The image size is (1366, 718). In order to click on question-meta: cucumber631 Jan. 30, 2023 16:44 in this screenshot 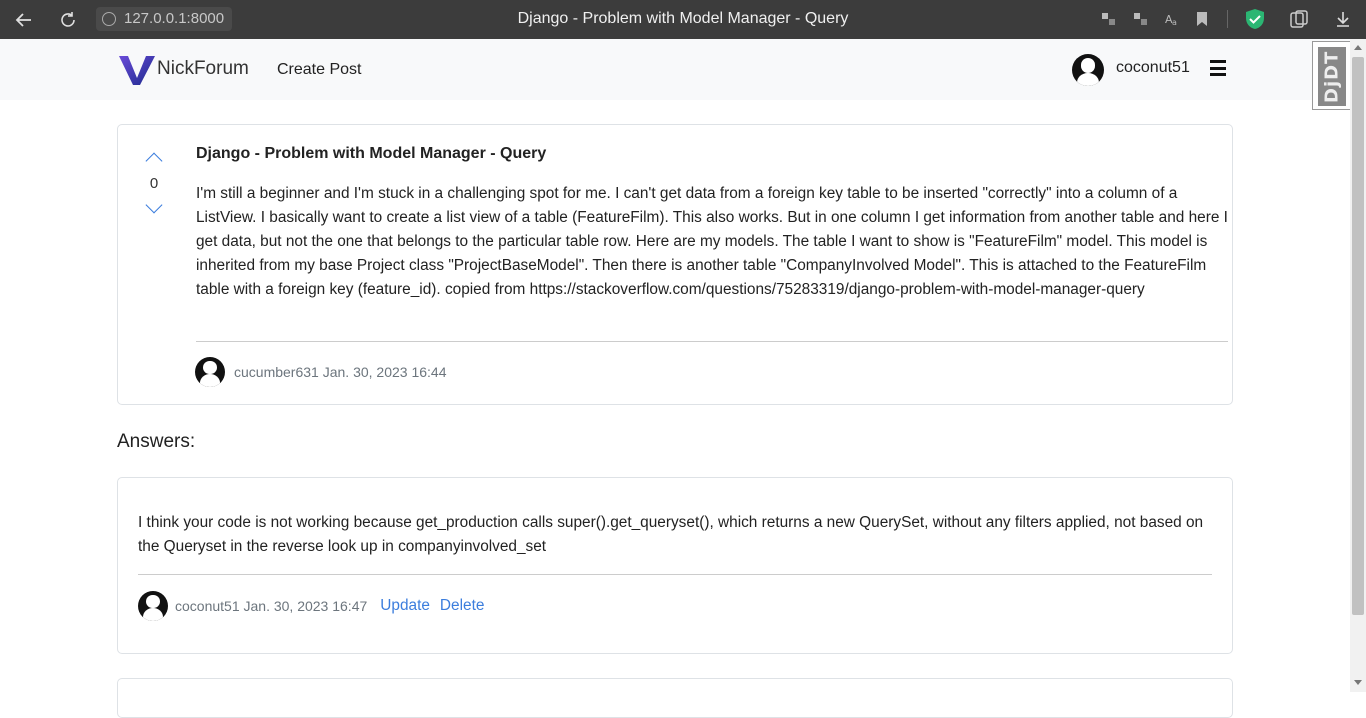, I will do `click(321, 372)`.